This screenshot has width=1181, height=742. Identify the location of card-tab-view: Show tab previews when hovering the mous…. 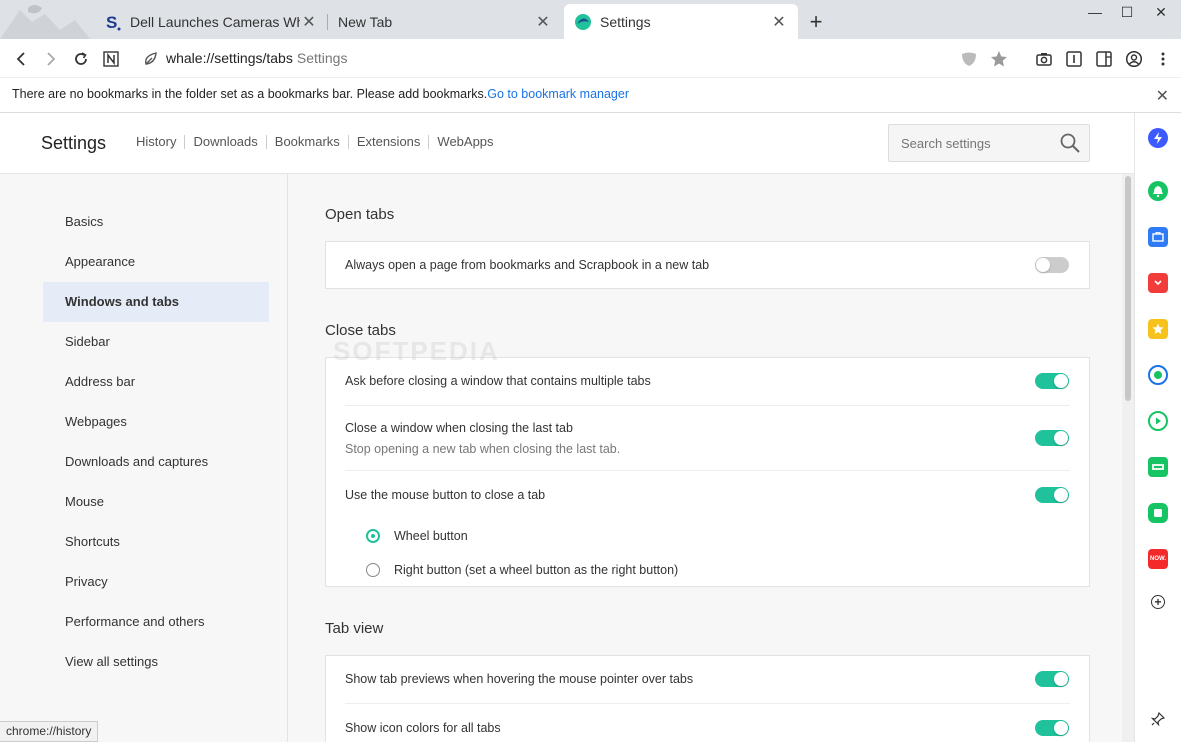
(707, 698).